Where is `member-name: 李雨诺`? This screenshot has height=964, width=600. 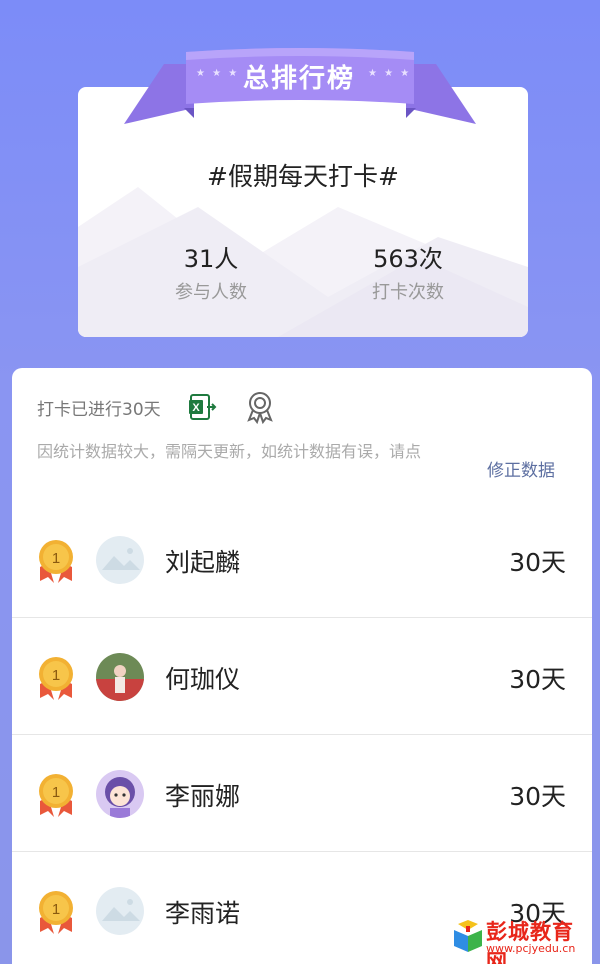
member-name: 李雨诺 is located at coordinates (203, 913).